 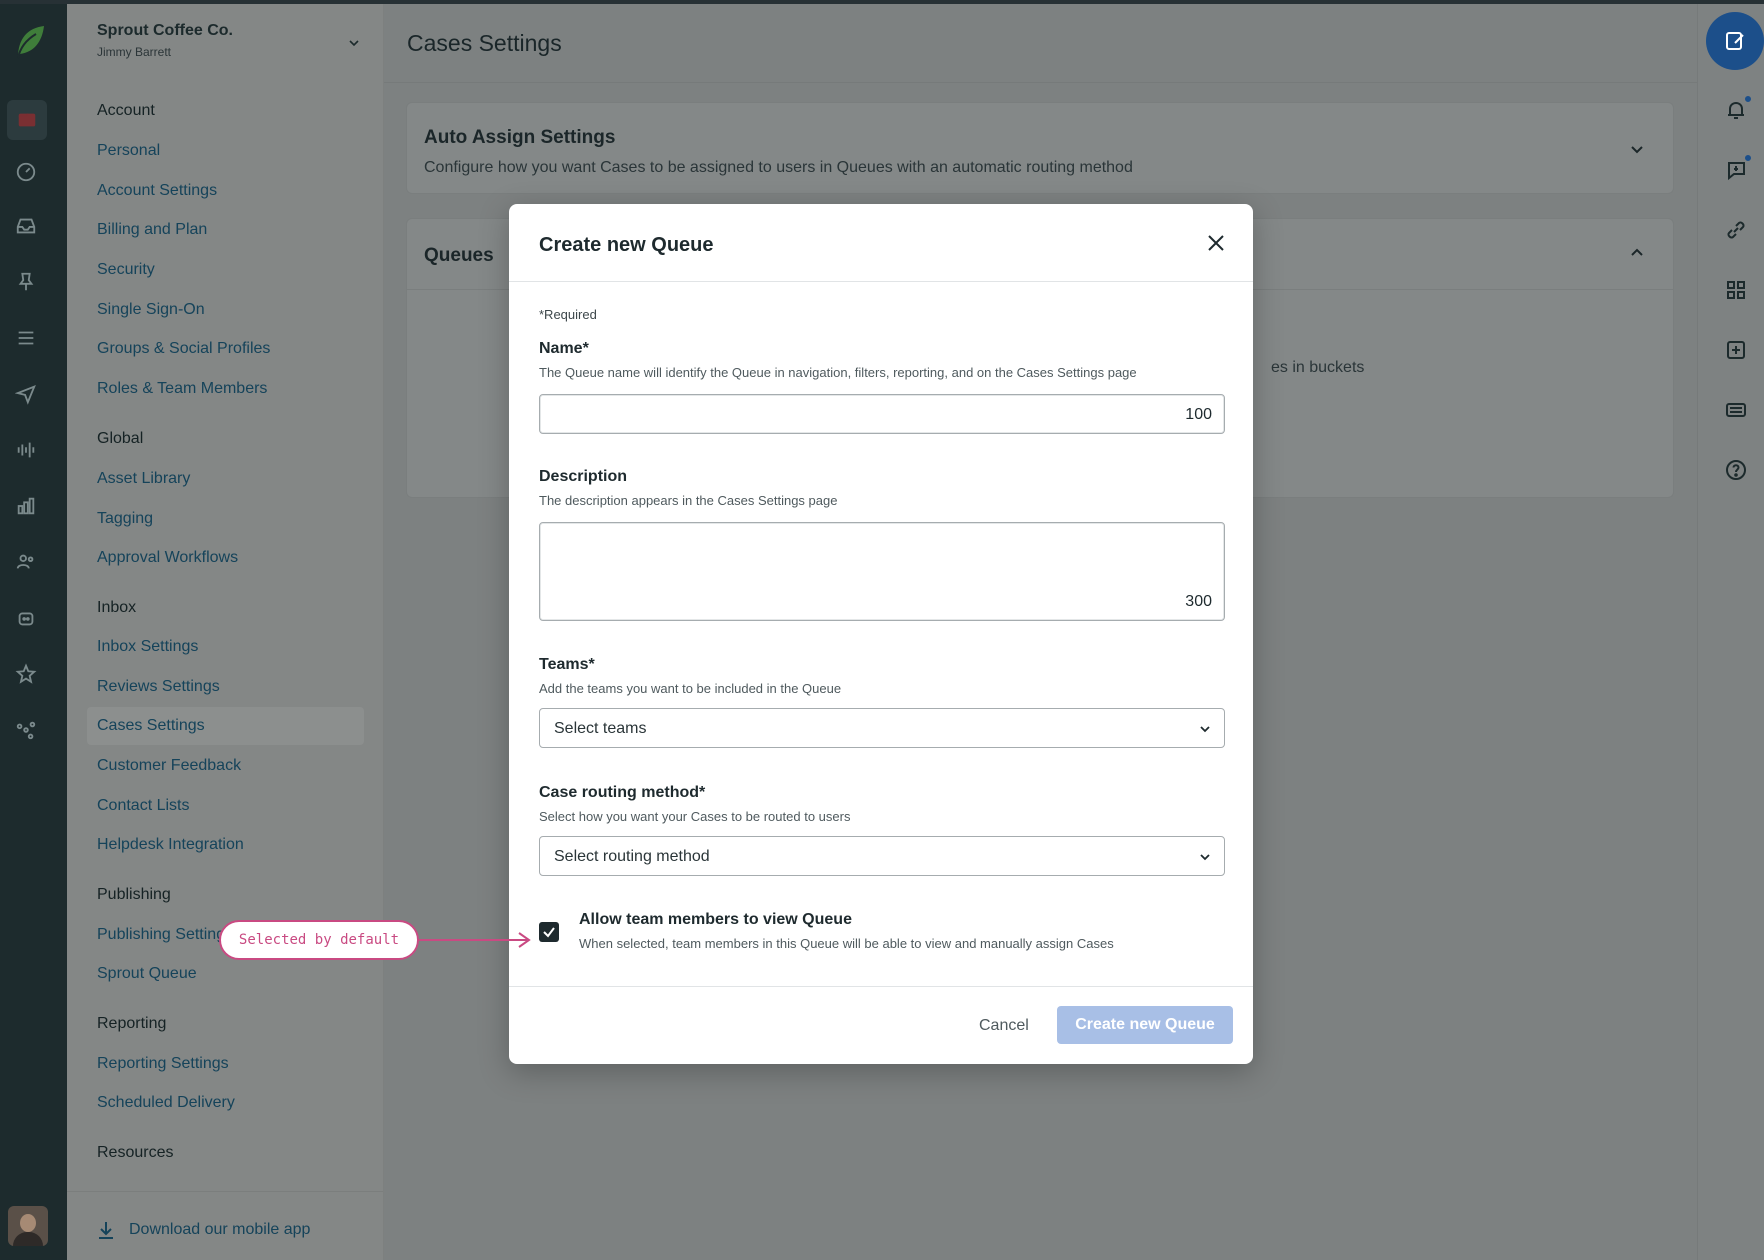 I want to click on queues-title: Queues, so click(x=459, y=255).